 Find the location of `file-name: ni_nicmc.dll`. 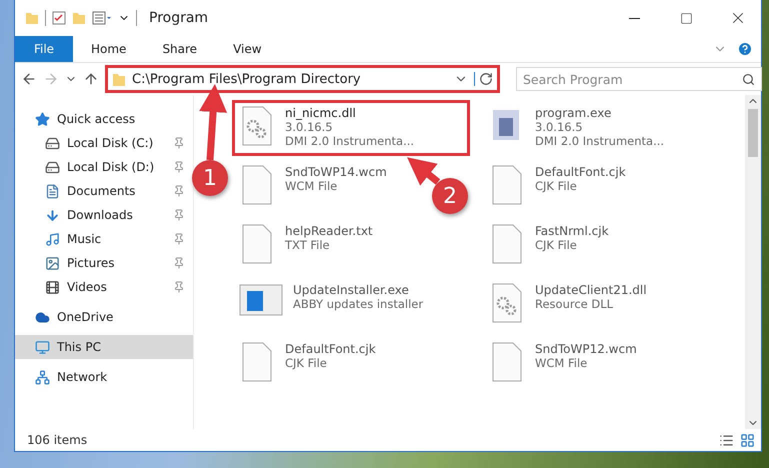

file-name: ni_nicmc.dll is located at coordinates (321, 113).